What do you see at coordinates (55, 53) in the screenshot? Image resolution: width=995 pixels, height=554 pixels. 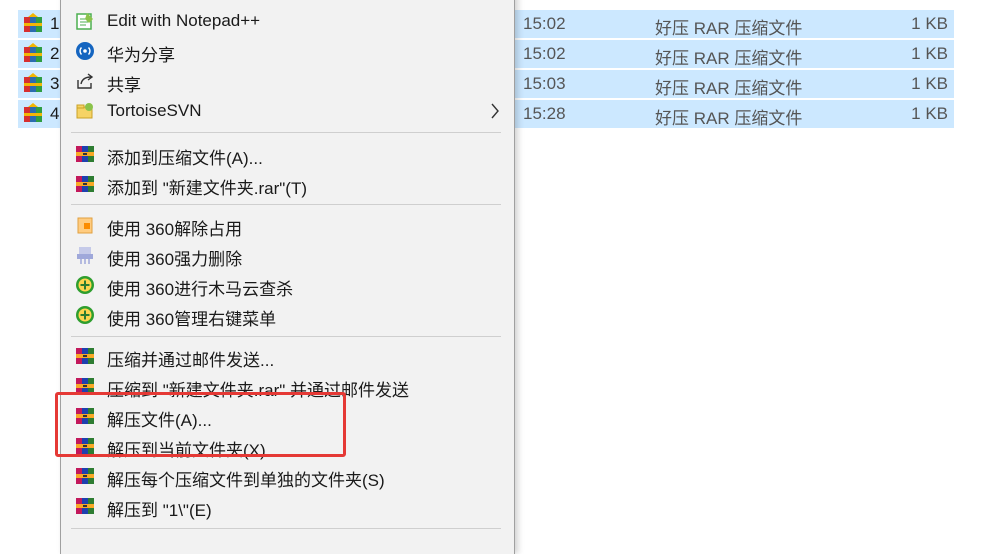 I see `file-name: 2` at bounding box center [55, 53].